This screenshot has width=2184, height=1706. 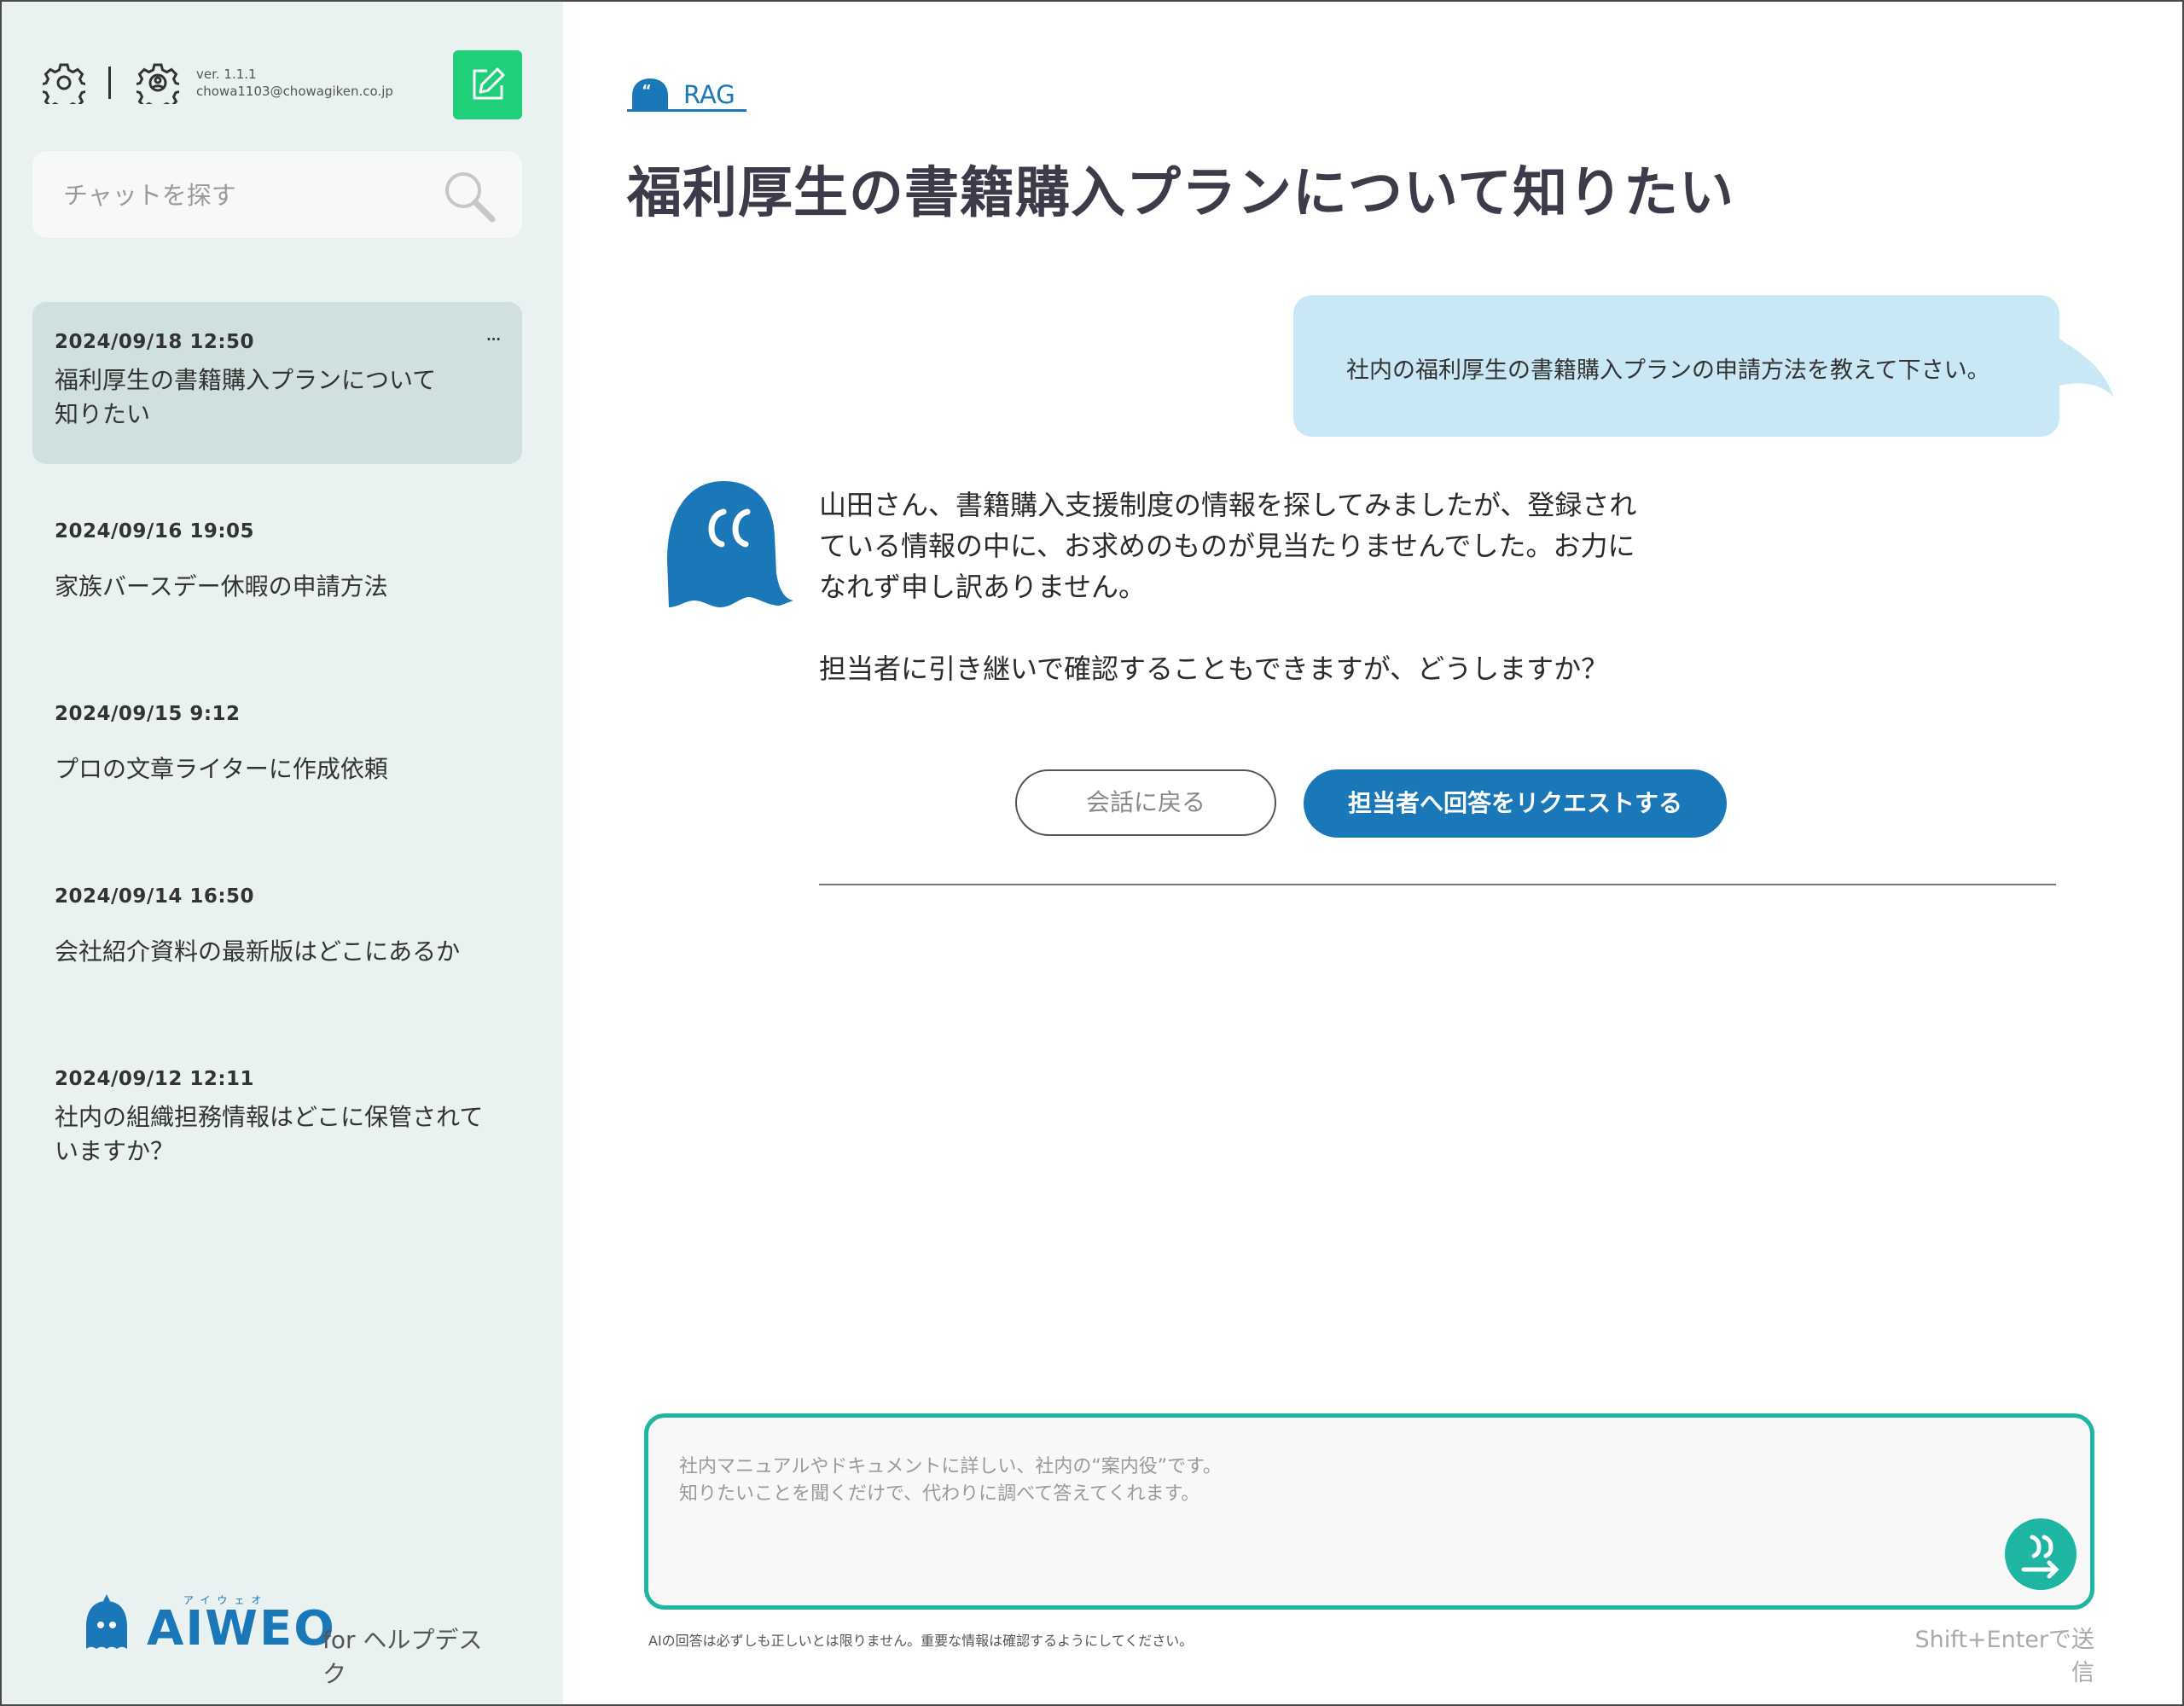 What do you see at coordinates (227, 74) in the screenshot?
I see `version-label: ver. 1.1.1` at bounding box center [227, 74].